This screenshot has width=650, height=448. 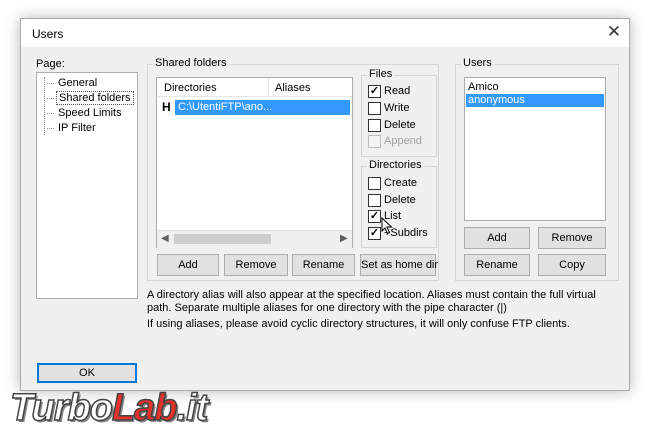 What do you see at coordinates (387, 226) in the screenshot?
I see `mouse-cursor-icon` at bounding box center [387, 226].